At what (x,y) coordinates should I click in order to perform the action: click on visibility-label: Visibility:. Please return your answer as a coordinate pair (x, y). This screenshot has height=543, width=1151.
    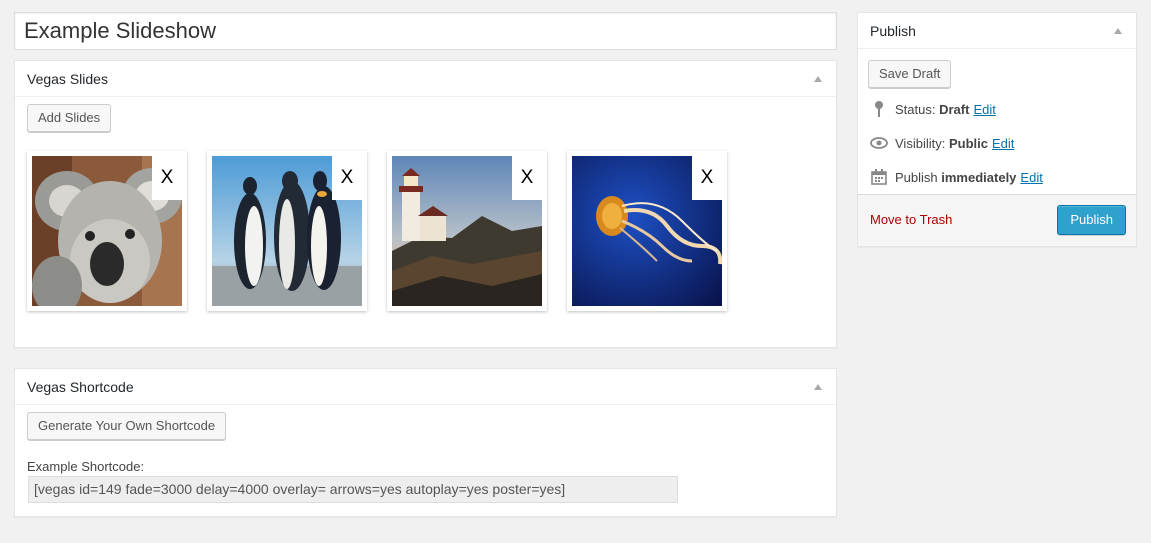
    Looking at the image, I should click on (920, 143).